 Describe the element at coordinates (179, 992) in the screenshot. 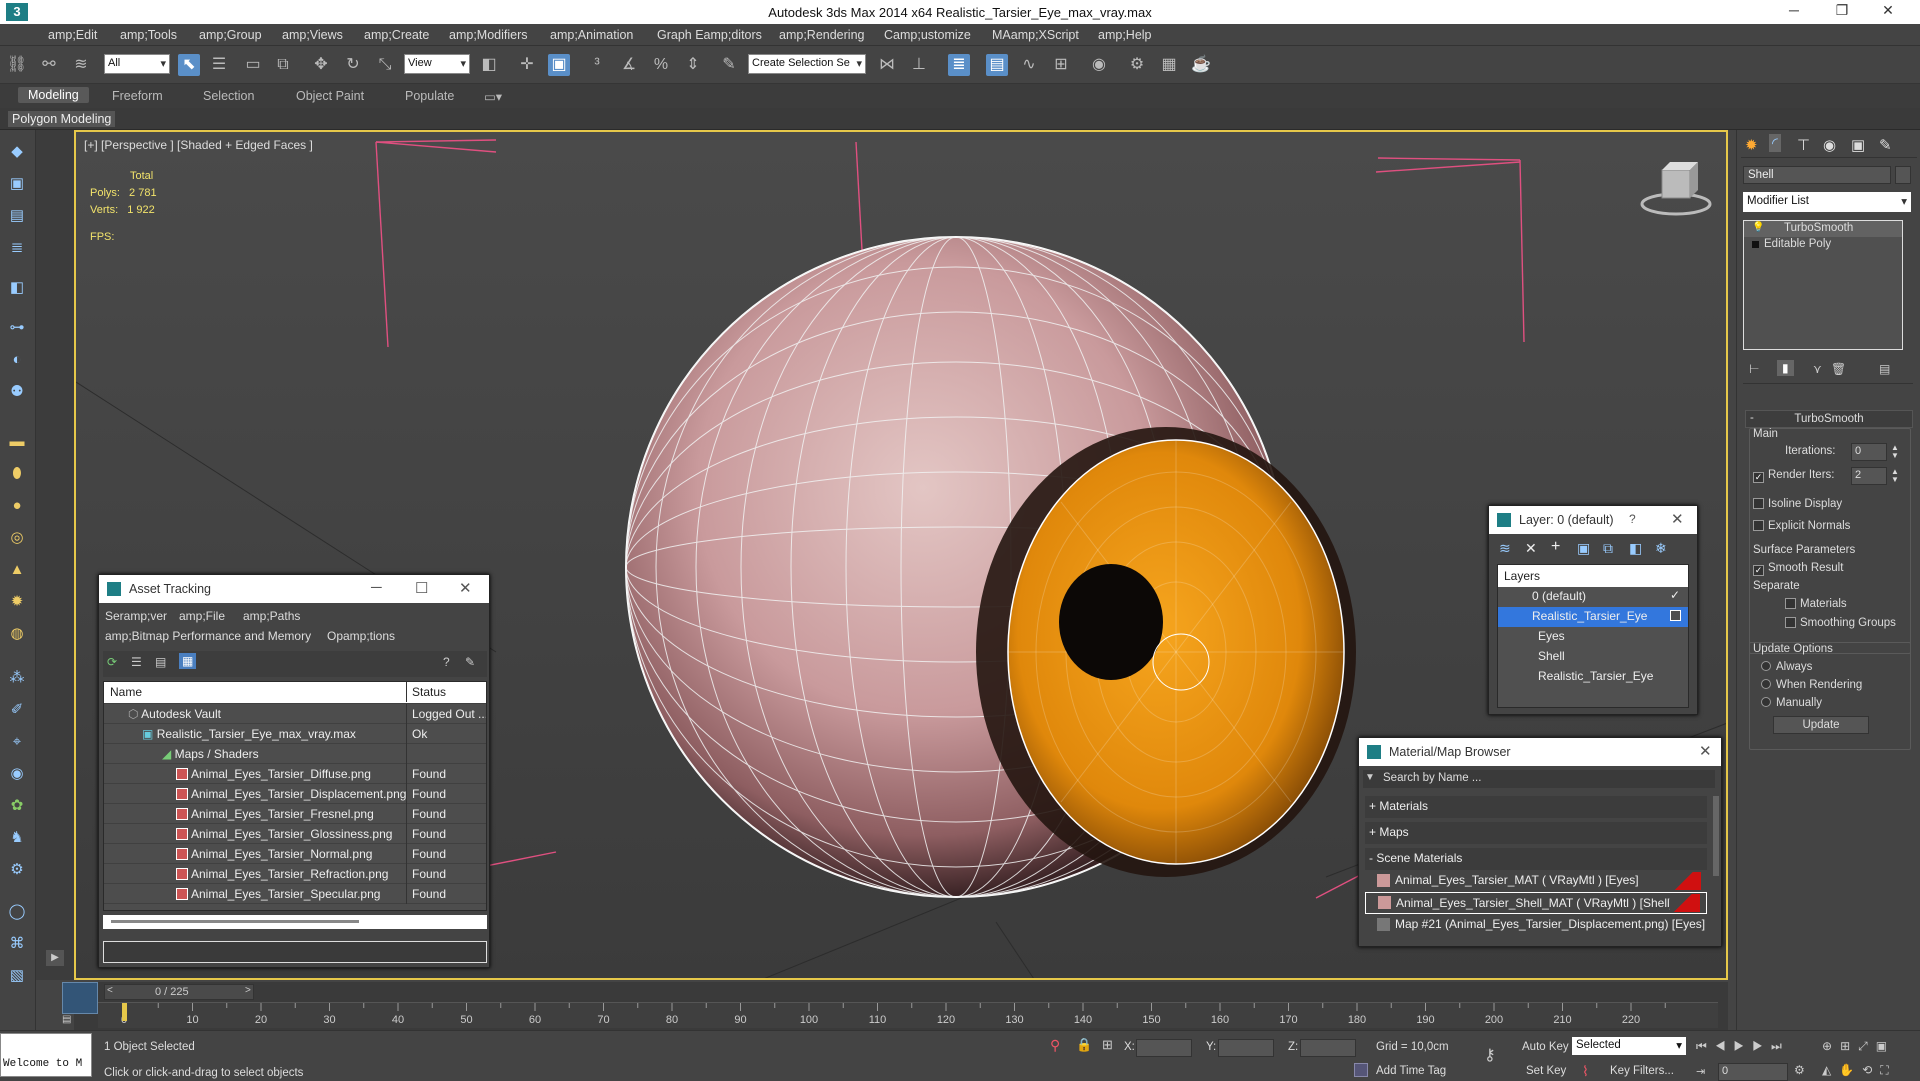

I see `time-slider: < 0 / 225 >` at that location.